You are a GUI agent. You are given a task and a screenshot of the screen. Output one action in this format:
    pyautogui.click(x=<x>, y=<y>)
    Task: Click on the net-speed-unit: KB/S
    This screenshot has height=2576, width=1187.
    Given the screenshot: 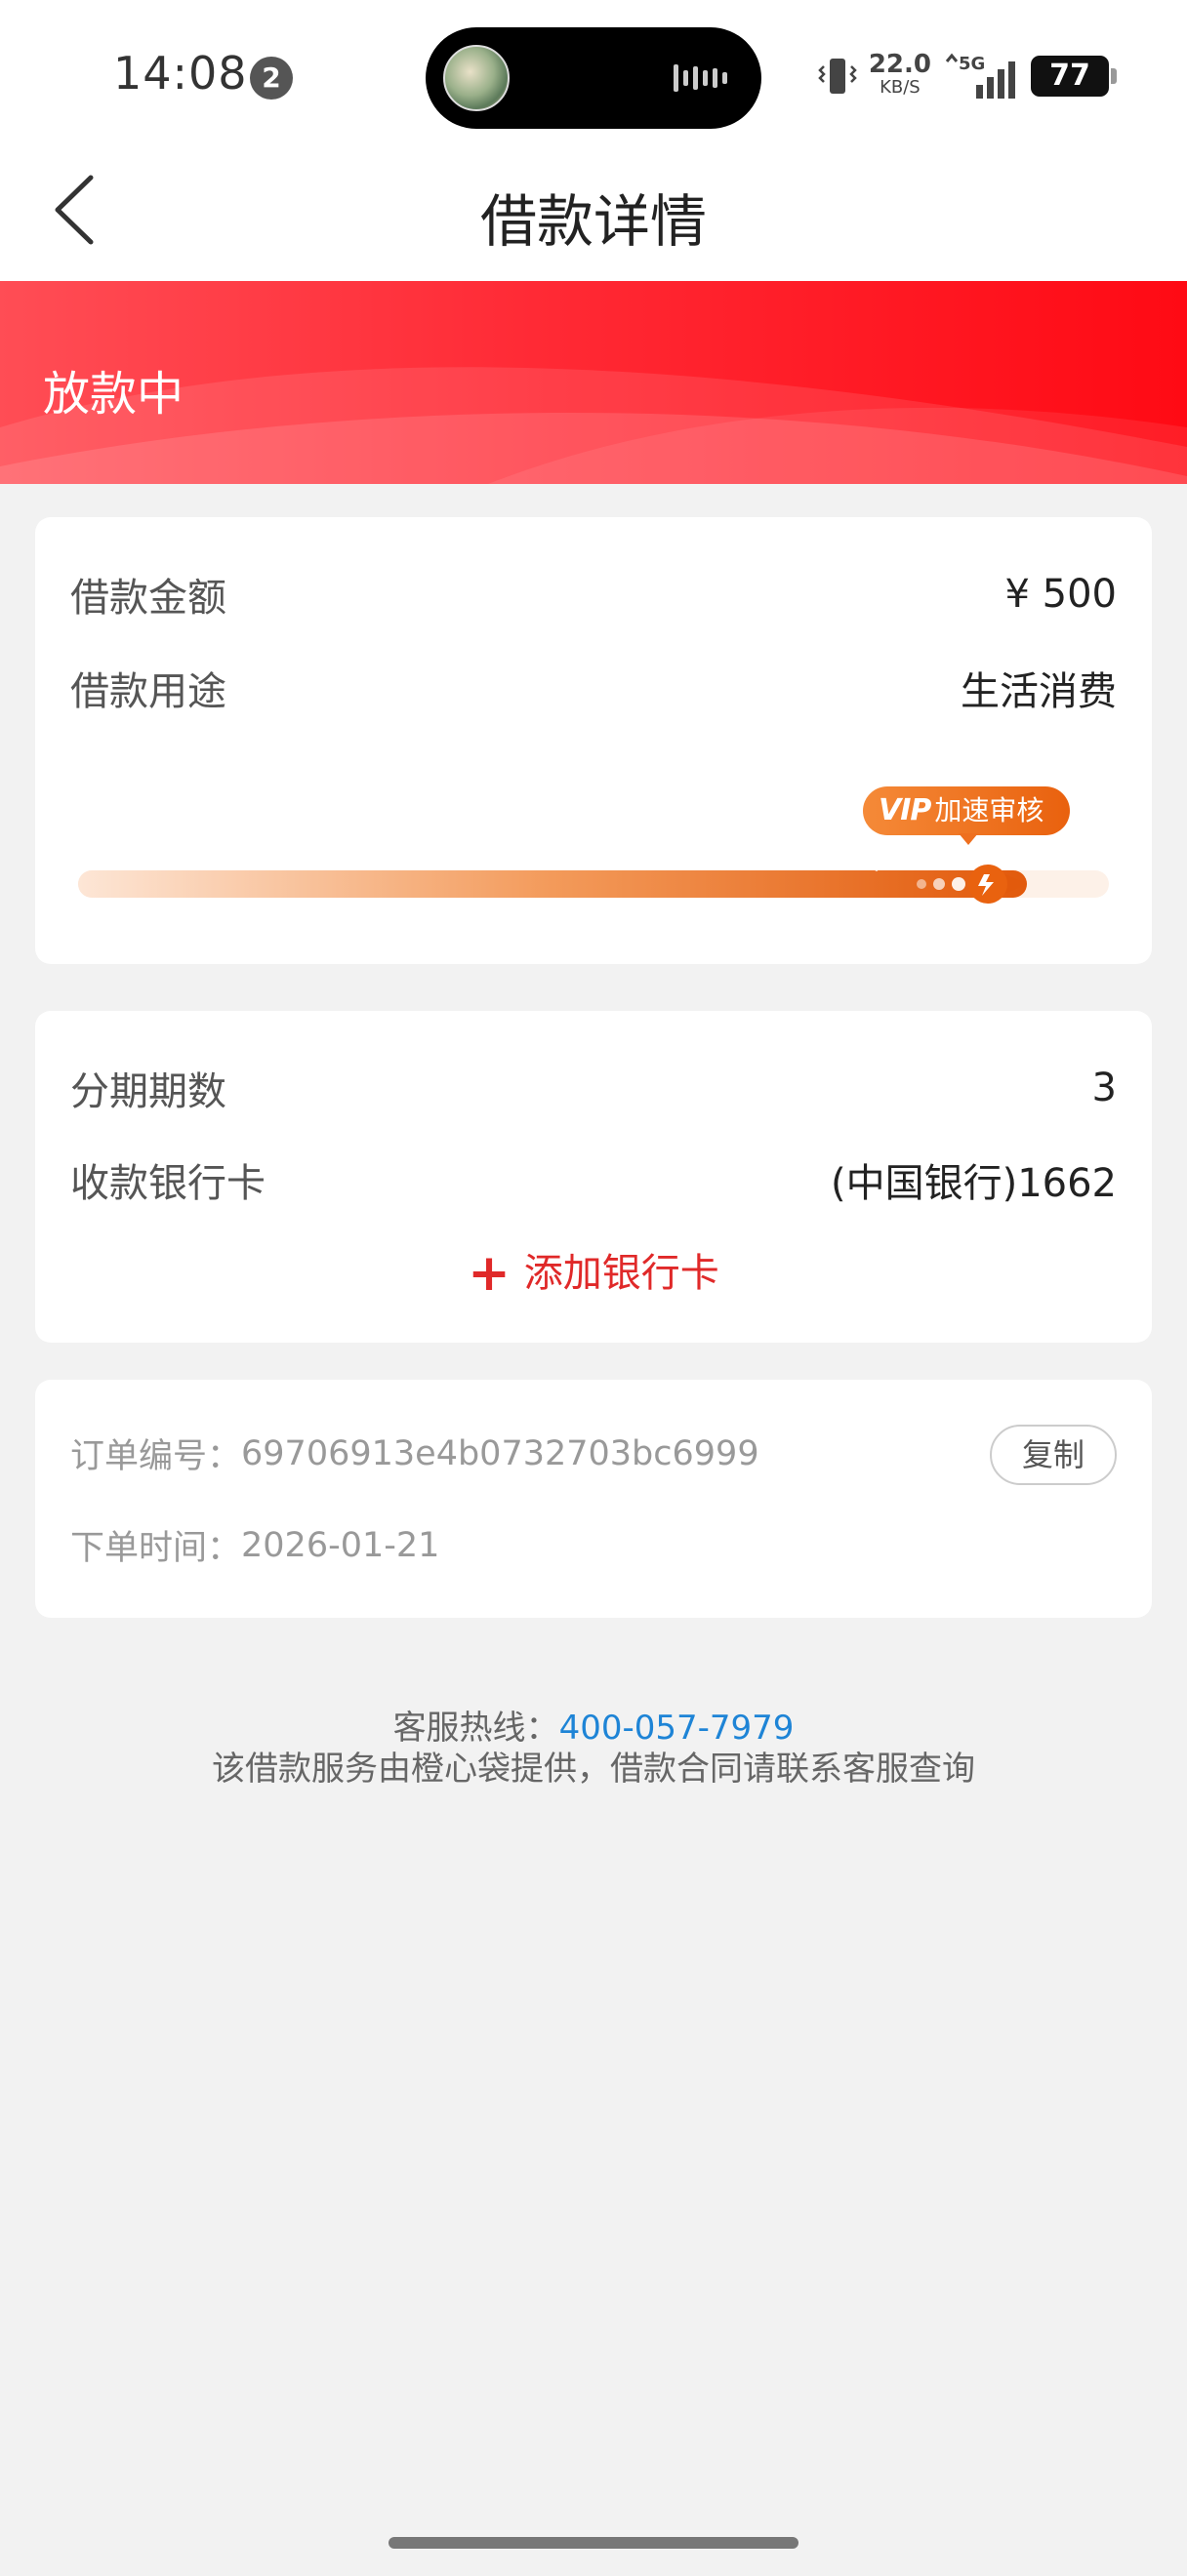 What is the action you would take?
    pyautogui.click(x=900, y=87)
    